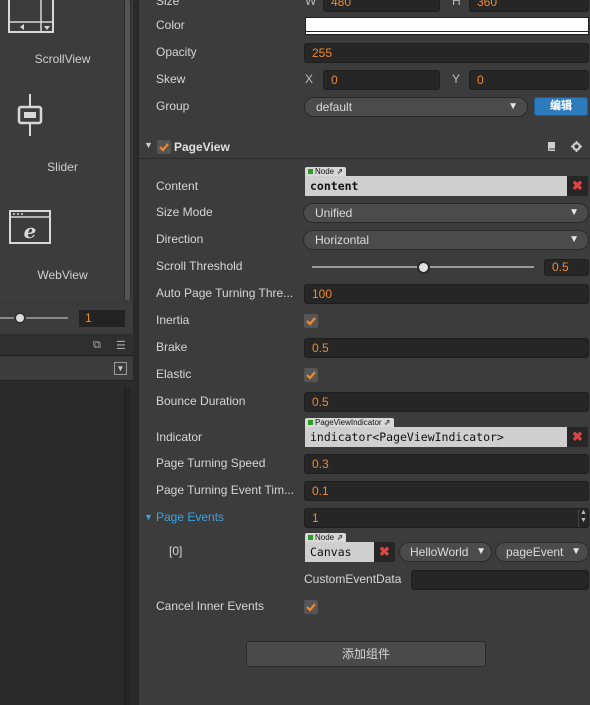 The width and height of the screenshot is (590, 705). What do you see at coordinates (311, 321) in the screenshot?
I see `inertia-checkbox` at bounding box center [311, 321].